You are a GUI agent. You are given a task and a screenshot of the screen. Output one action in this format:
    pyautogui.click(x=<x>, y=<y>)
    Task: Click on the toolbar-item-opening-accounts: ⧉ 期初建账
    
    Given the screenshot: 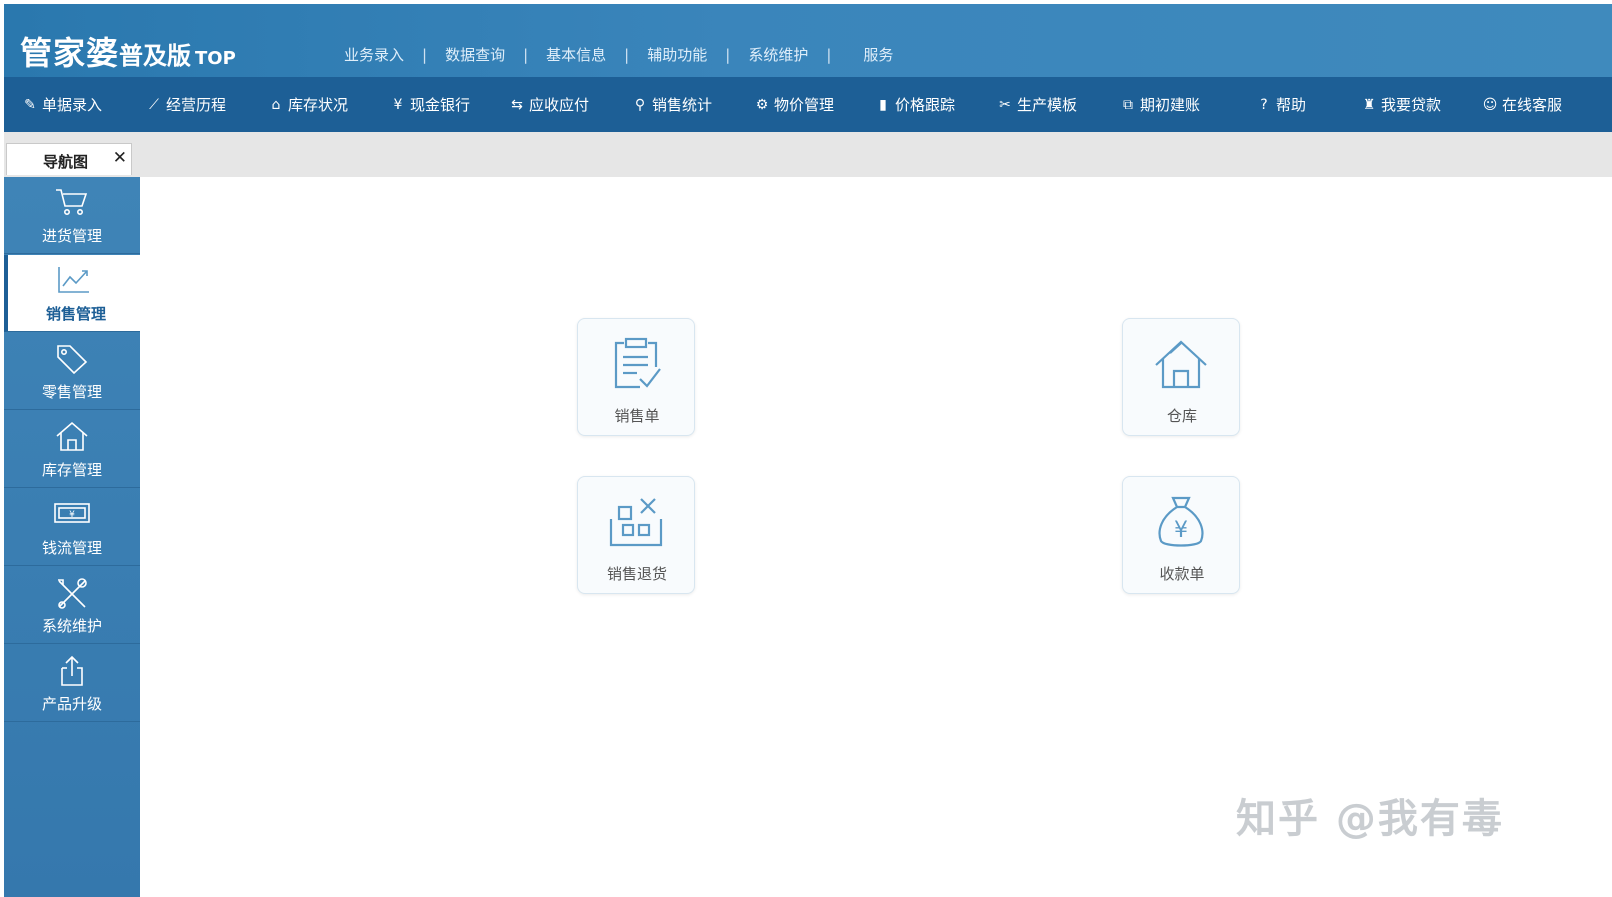 What is the action you would take?
    pyautogui.click(x=1160, y=104)
    